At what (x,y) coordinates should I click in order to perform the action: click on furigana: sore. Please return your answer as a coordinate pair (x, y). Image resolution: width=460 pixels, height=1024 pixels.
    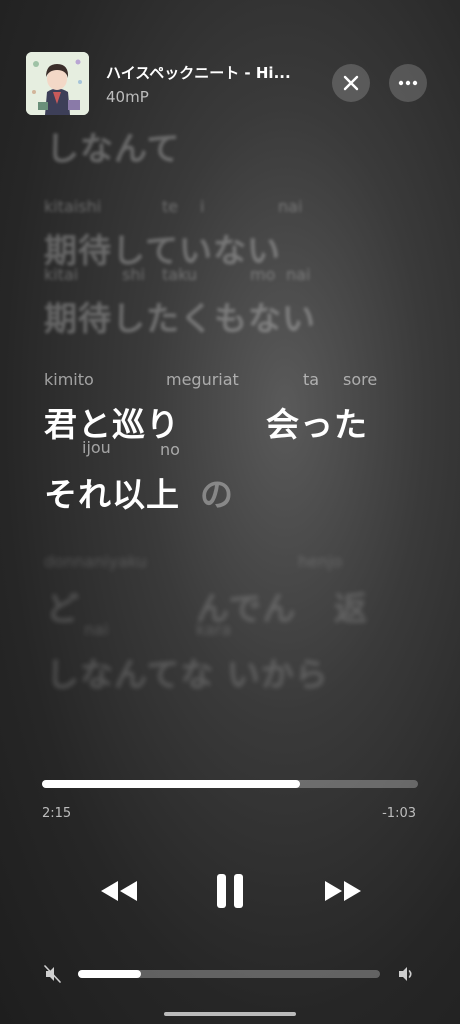
    Looking at the image, I should click on (360, 379).